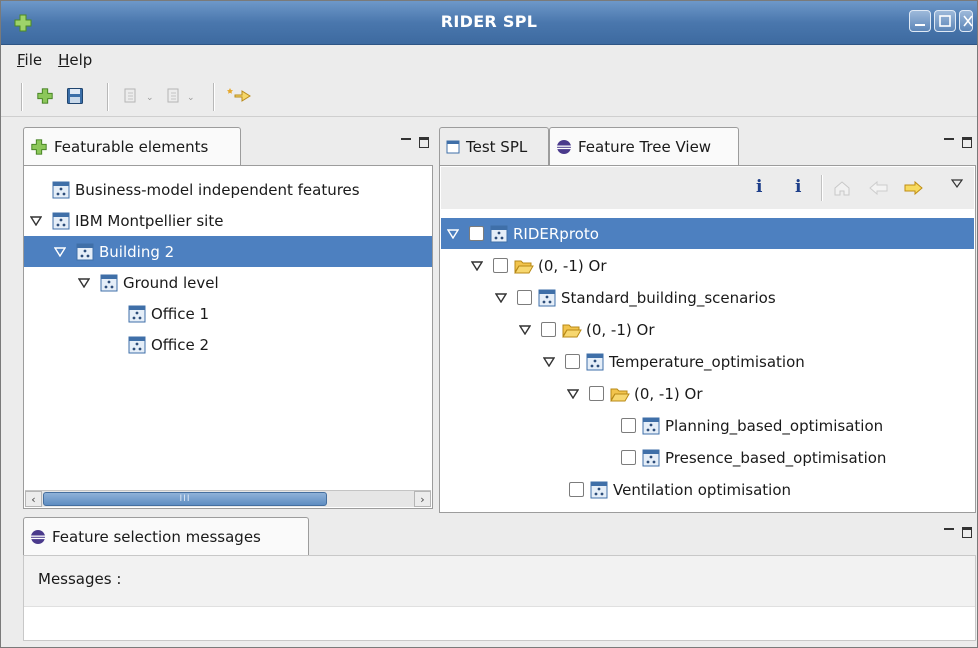 The image size is (978, 648). I want to click on bottom-tabstrip: Feature selection messages, so click(499, 536).